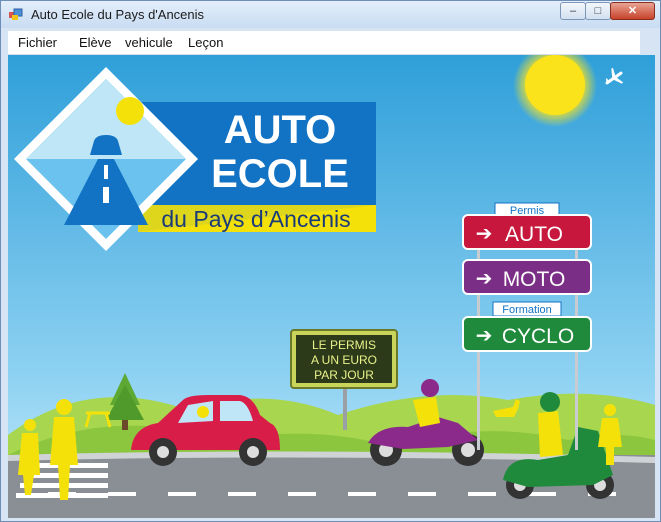 The width and height of the screenshot is (661, 522). What do you see at coordinates (573, 11) in the screenshot?
I see `minimize-button: –` at bounding box center [573, 11].